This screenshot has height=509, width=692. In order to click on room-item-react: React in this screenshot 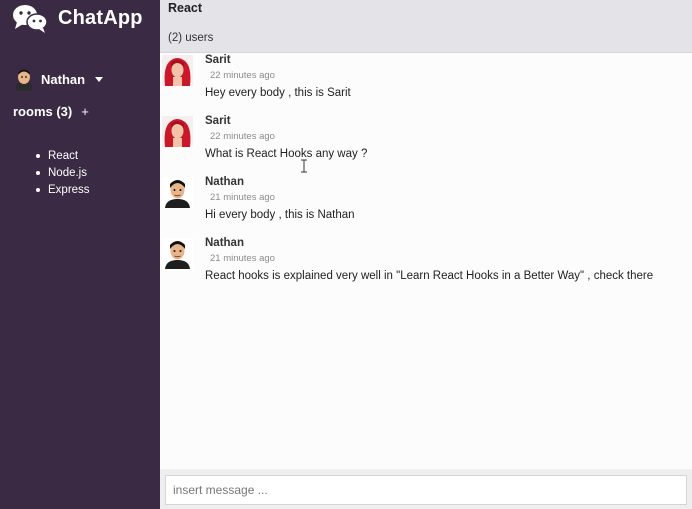, I will do `click(63, 155)`.